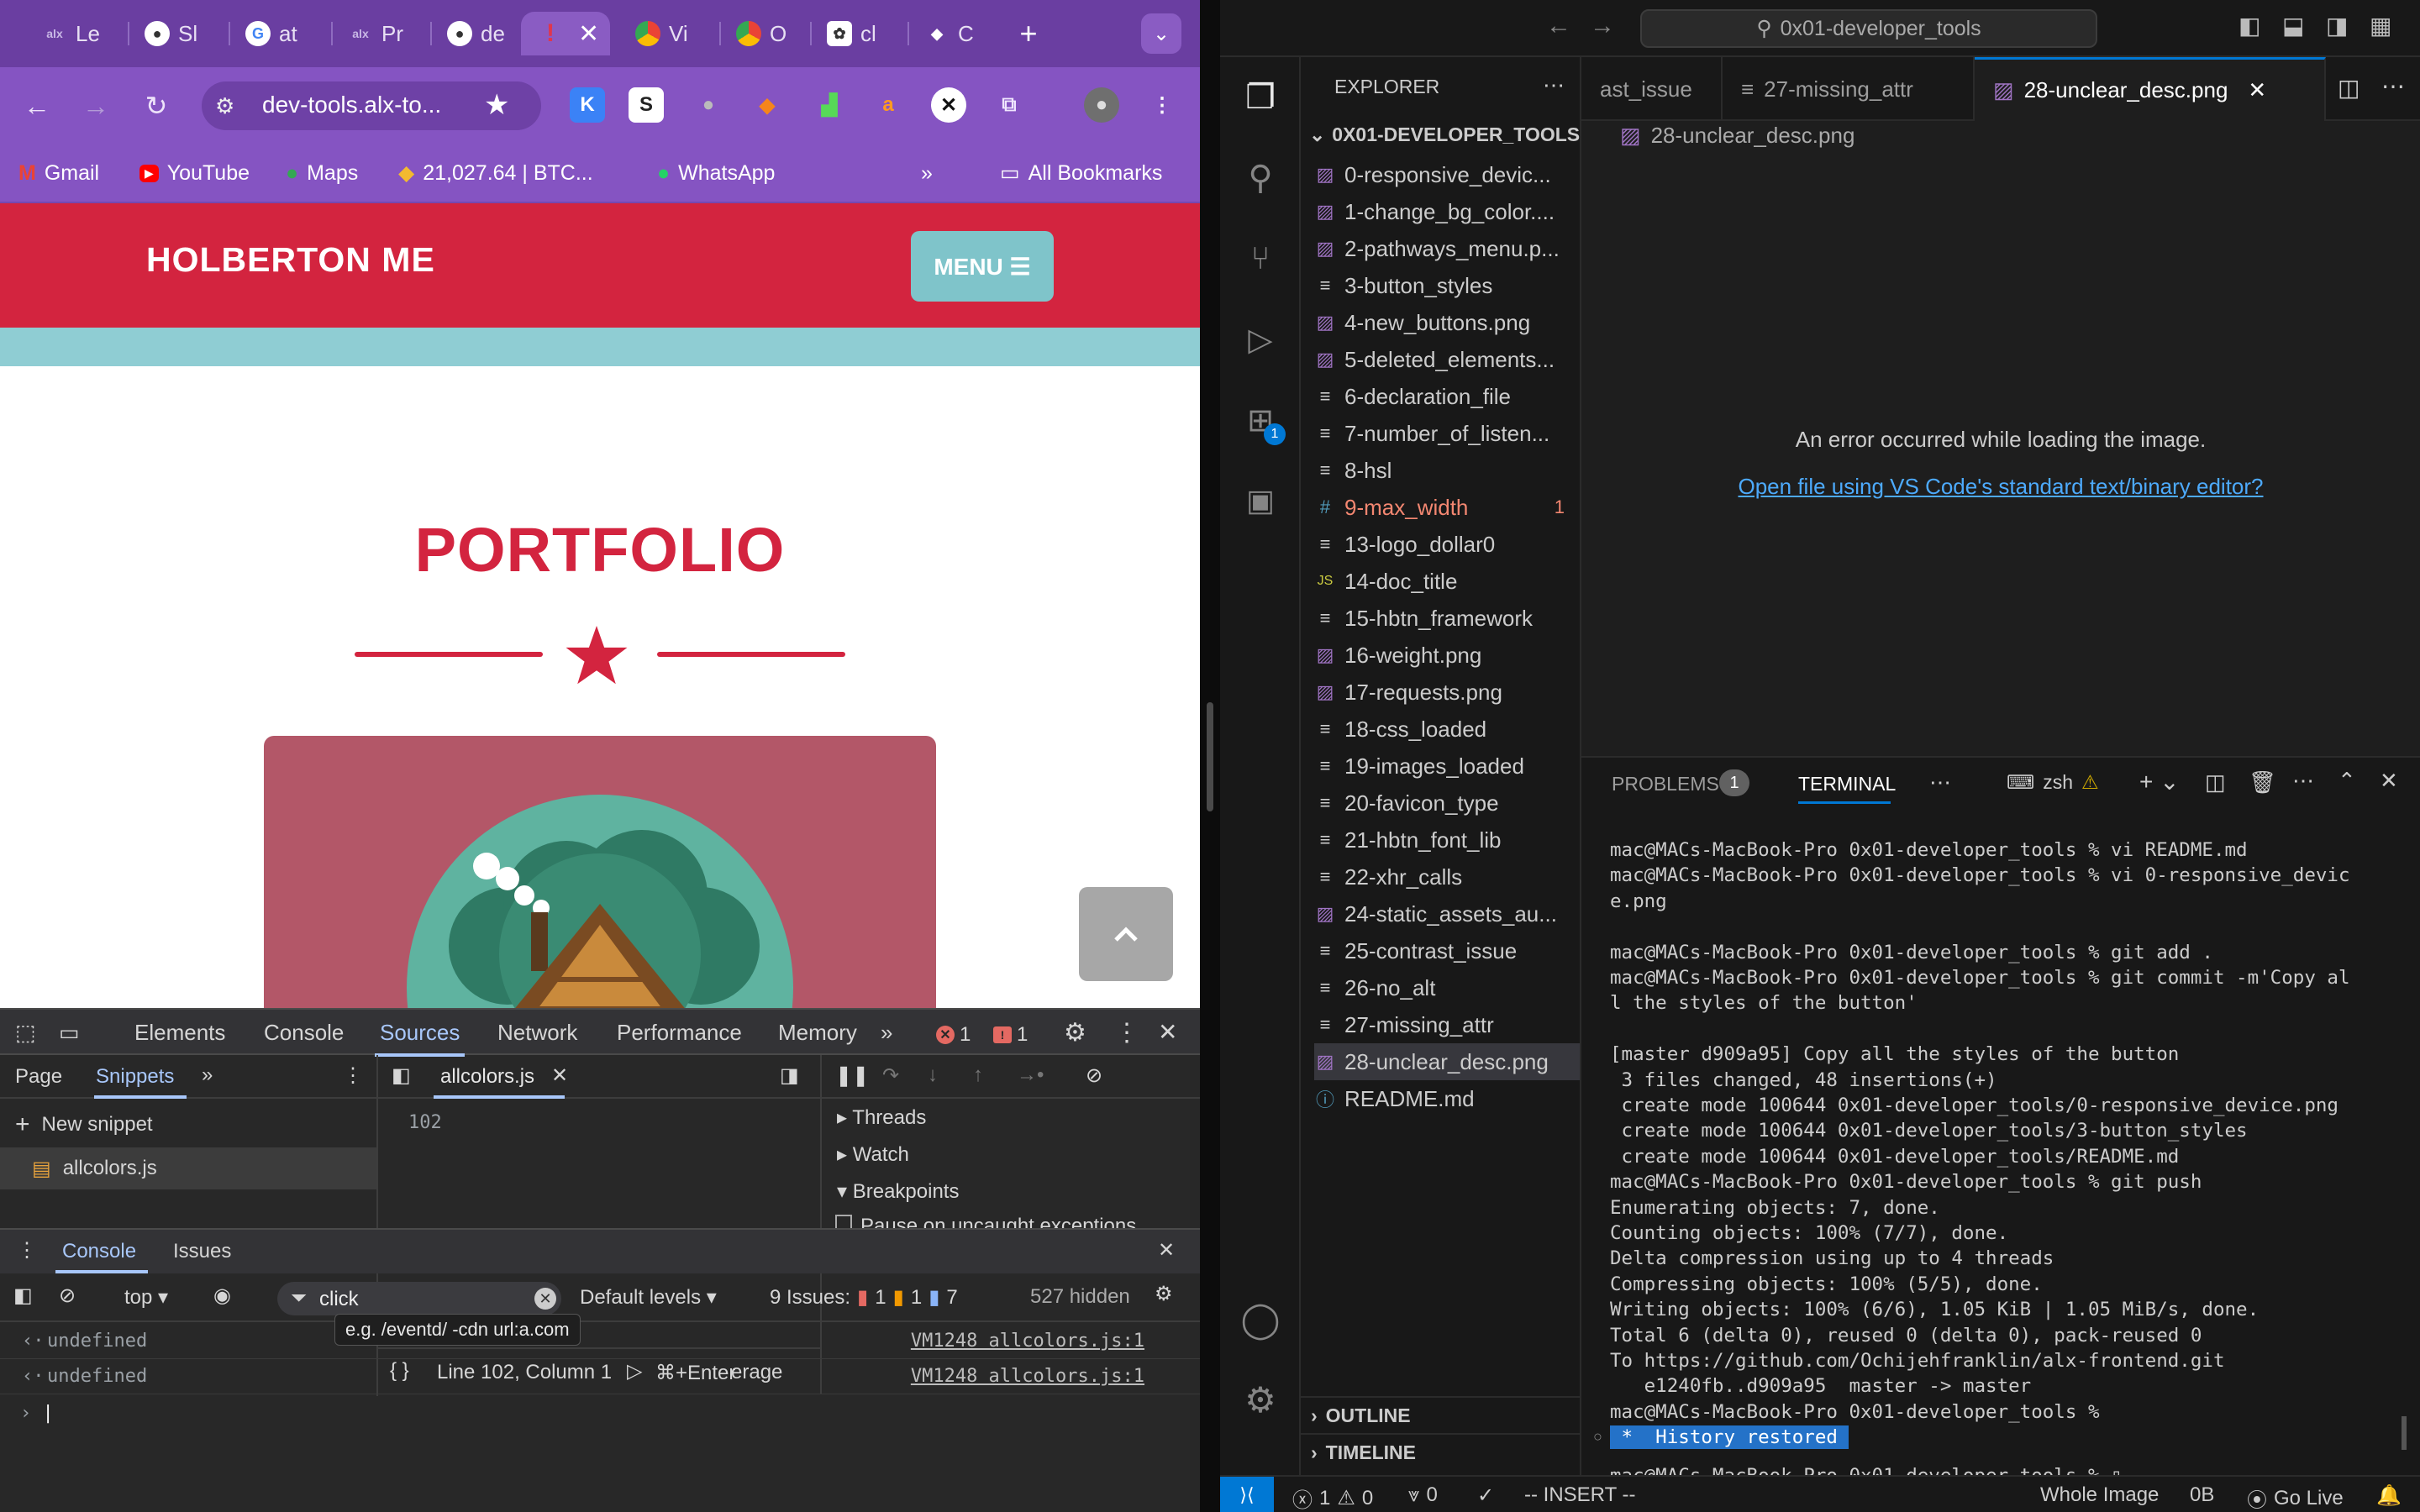 The width and height of the screenshot is (2420, 1512). What do you see at coordinates (1423, 1495) in the screenshot?
I see `ports-status: ⩔ 0` at bounding box center [1423, 1495].